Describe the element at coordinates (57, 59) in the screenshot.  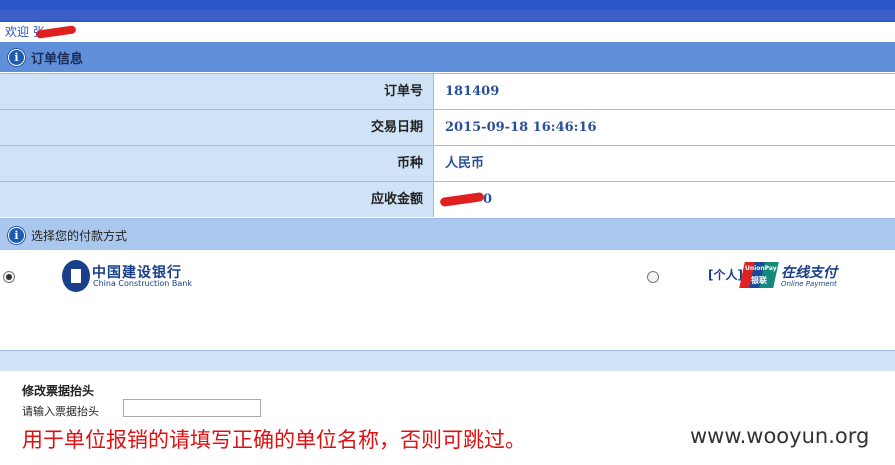
I see `order-info-title: 订单信息` at that location.